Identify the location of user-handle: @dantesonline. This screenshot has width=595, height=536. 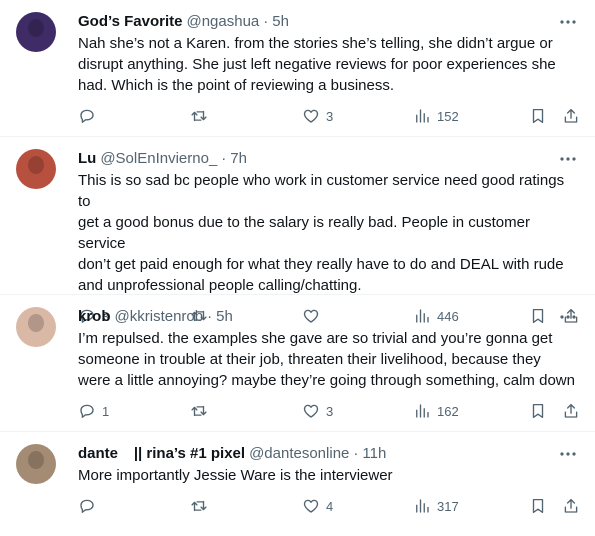
(299, 454).